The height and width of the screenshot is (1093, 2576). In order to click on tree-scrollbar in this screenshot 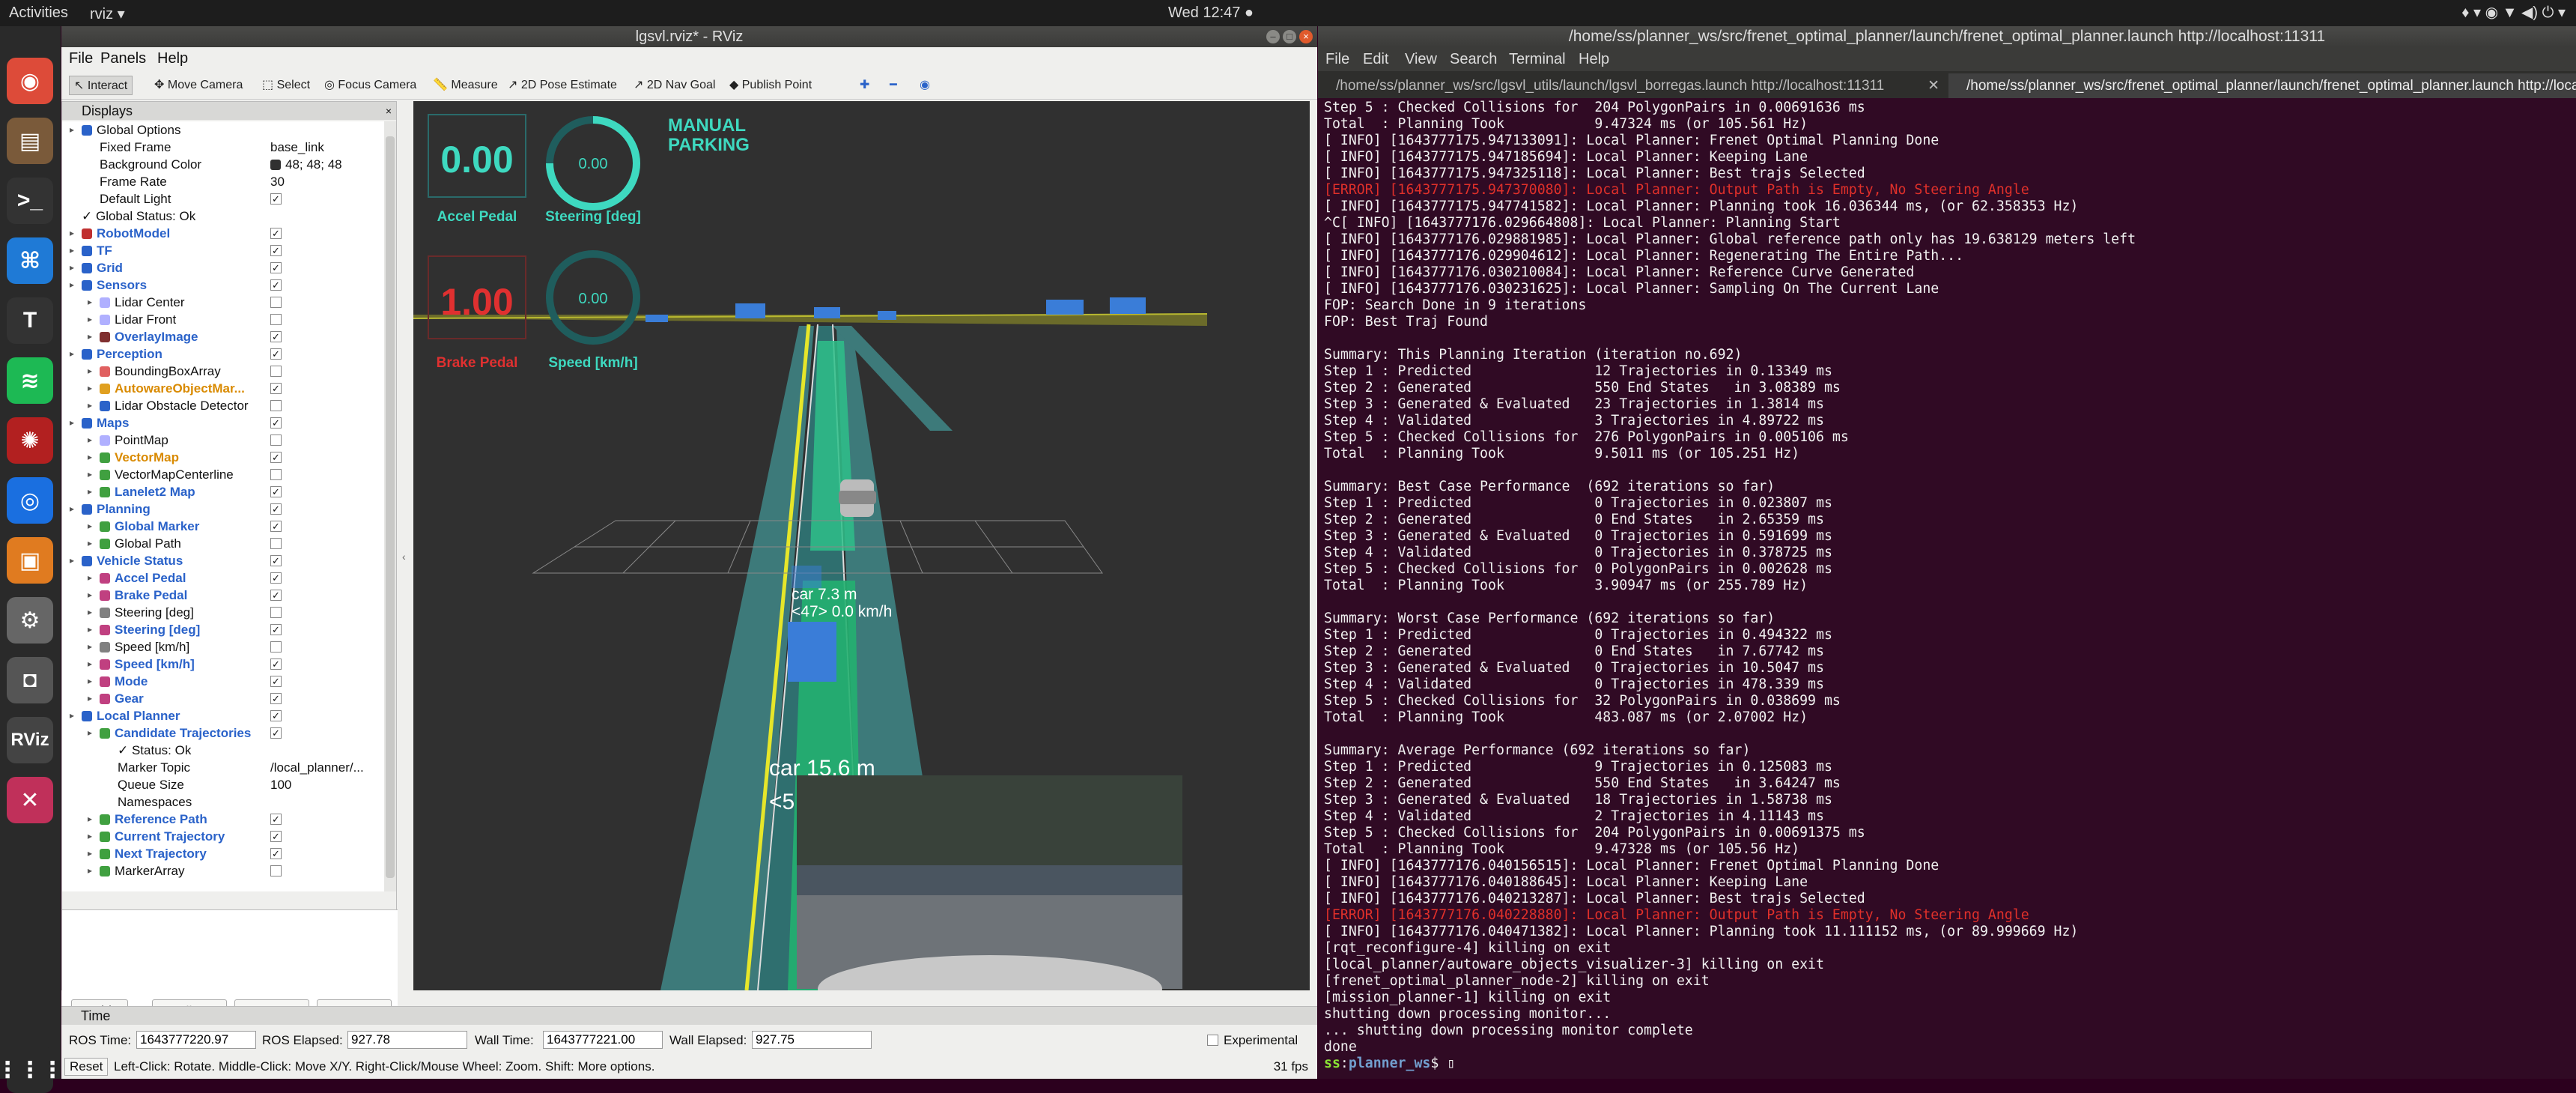, I will do `click(390, 506)`.